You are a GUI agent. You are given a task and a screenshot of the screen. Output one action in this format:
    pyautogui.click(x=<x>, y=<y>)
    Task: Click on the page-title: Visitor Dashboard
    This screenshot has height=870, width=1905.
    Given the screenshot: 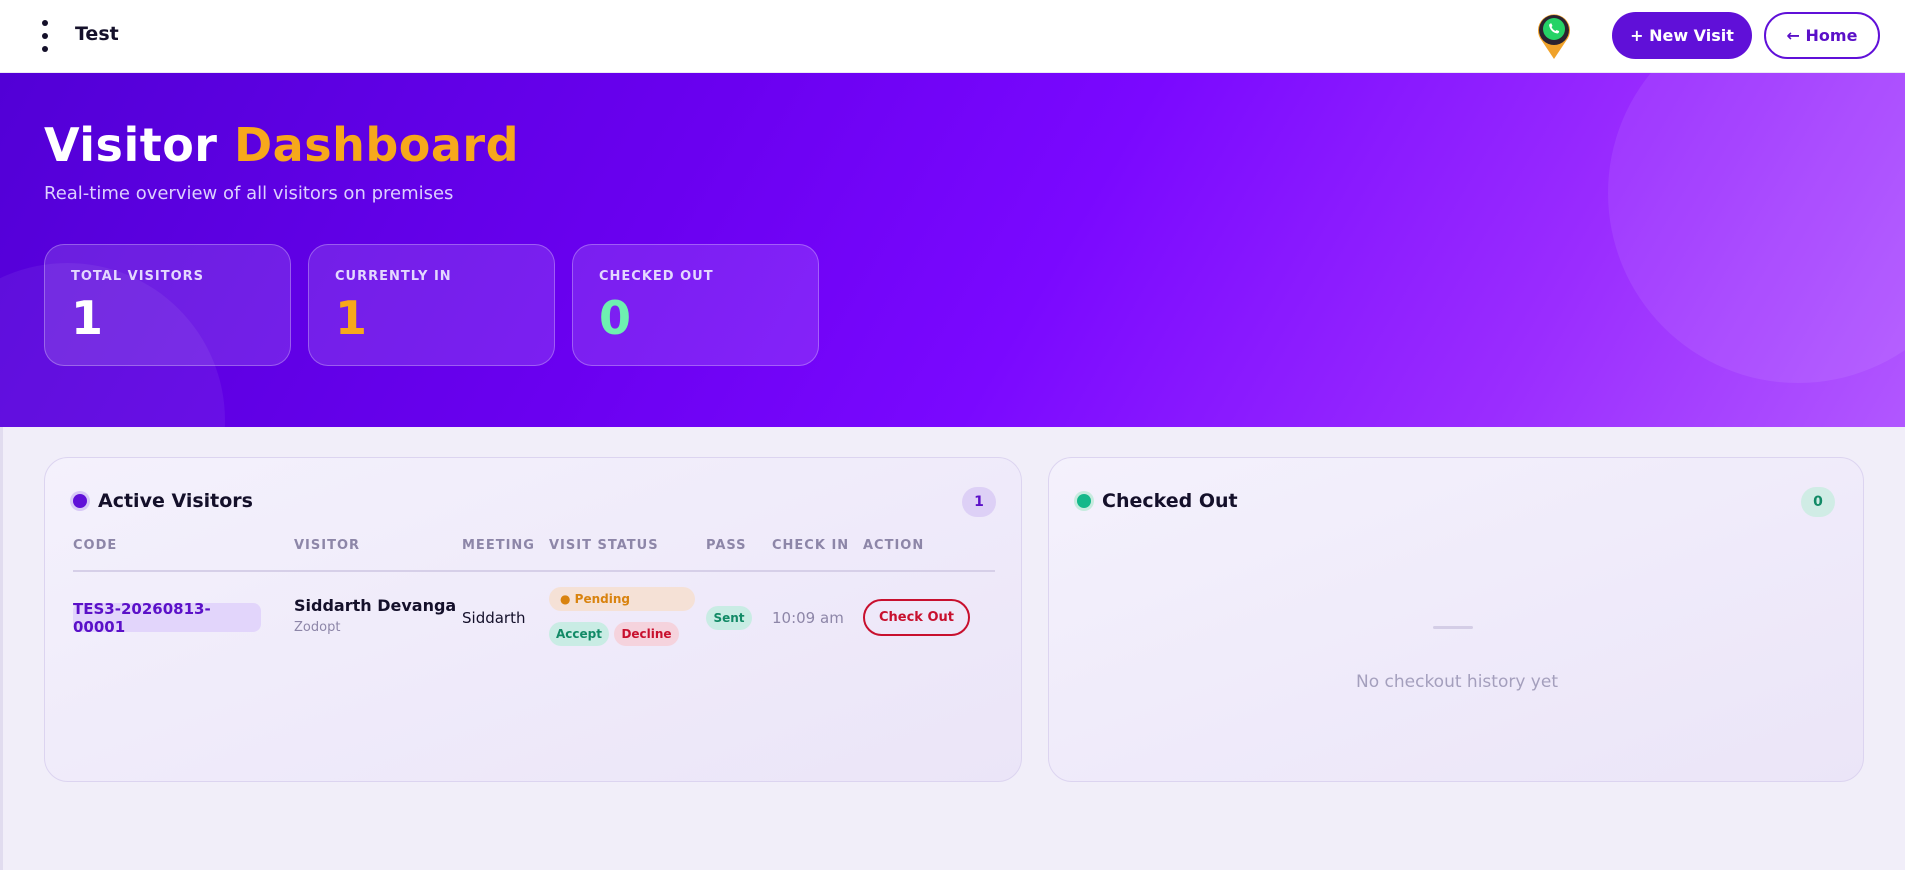 What is the action you would take?
    pyautogui.click(x=281, y=145)
    